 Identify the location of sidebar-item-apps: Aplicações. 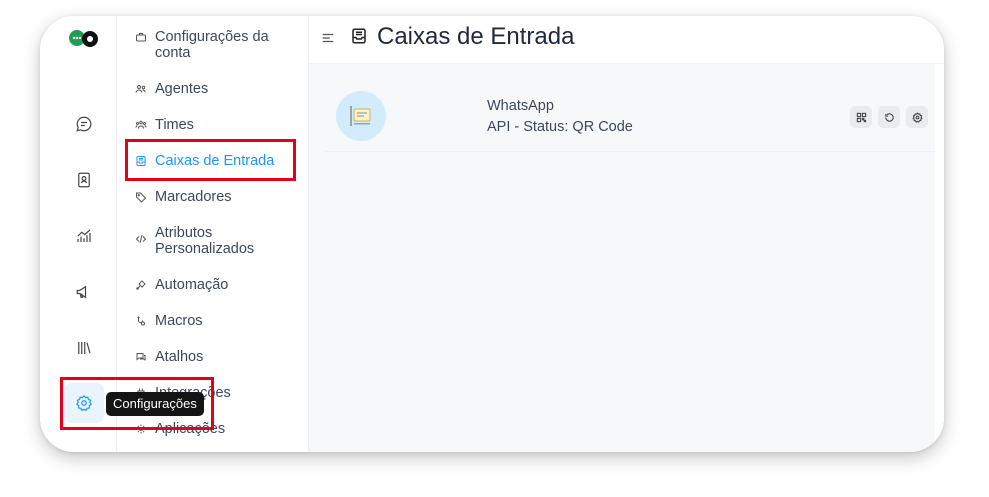
(217, 429).